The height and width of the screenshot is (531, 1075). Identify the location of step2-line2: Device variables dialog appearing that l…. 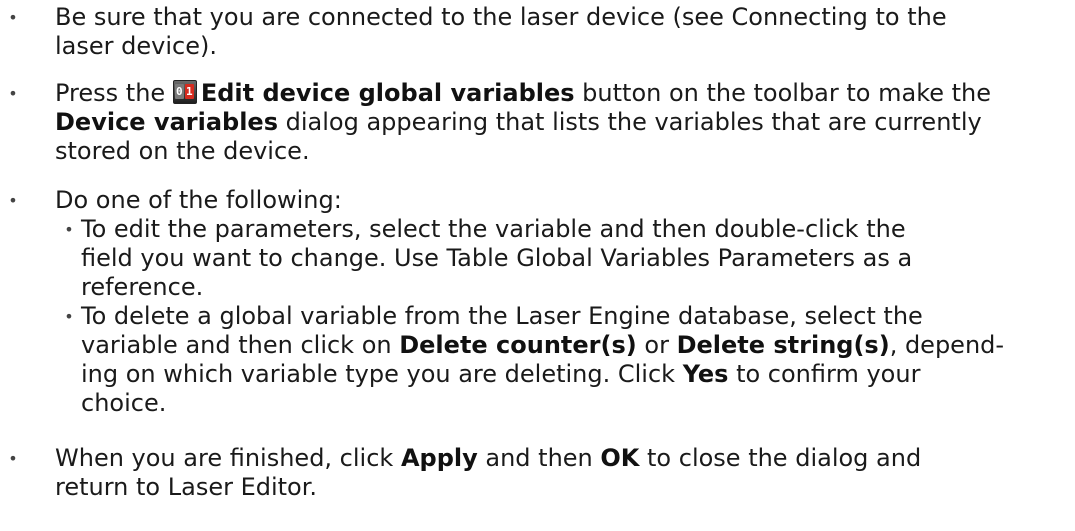
(562, 122).